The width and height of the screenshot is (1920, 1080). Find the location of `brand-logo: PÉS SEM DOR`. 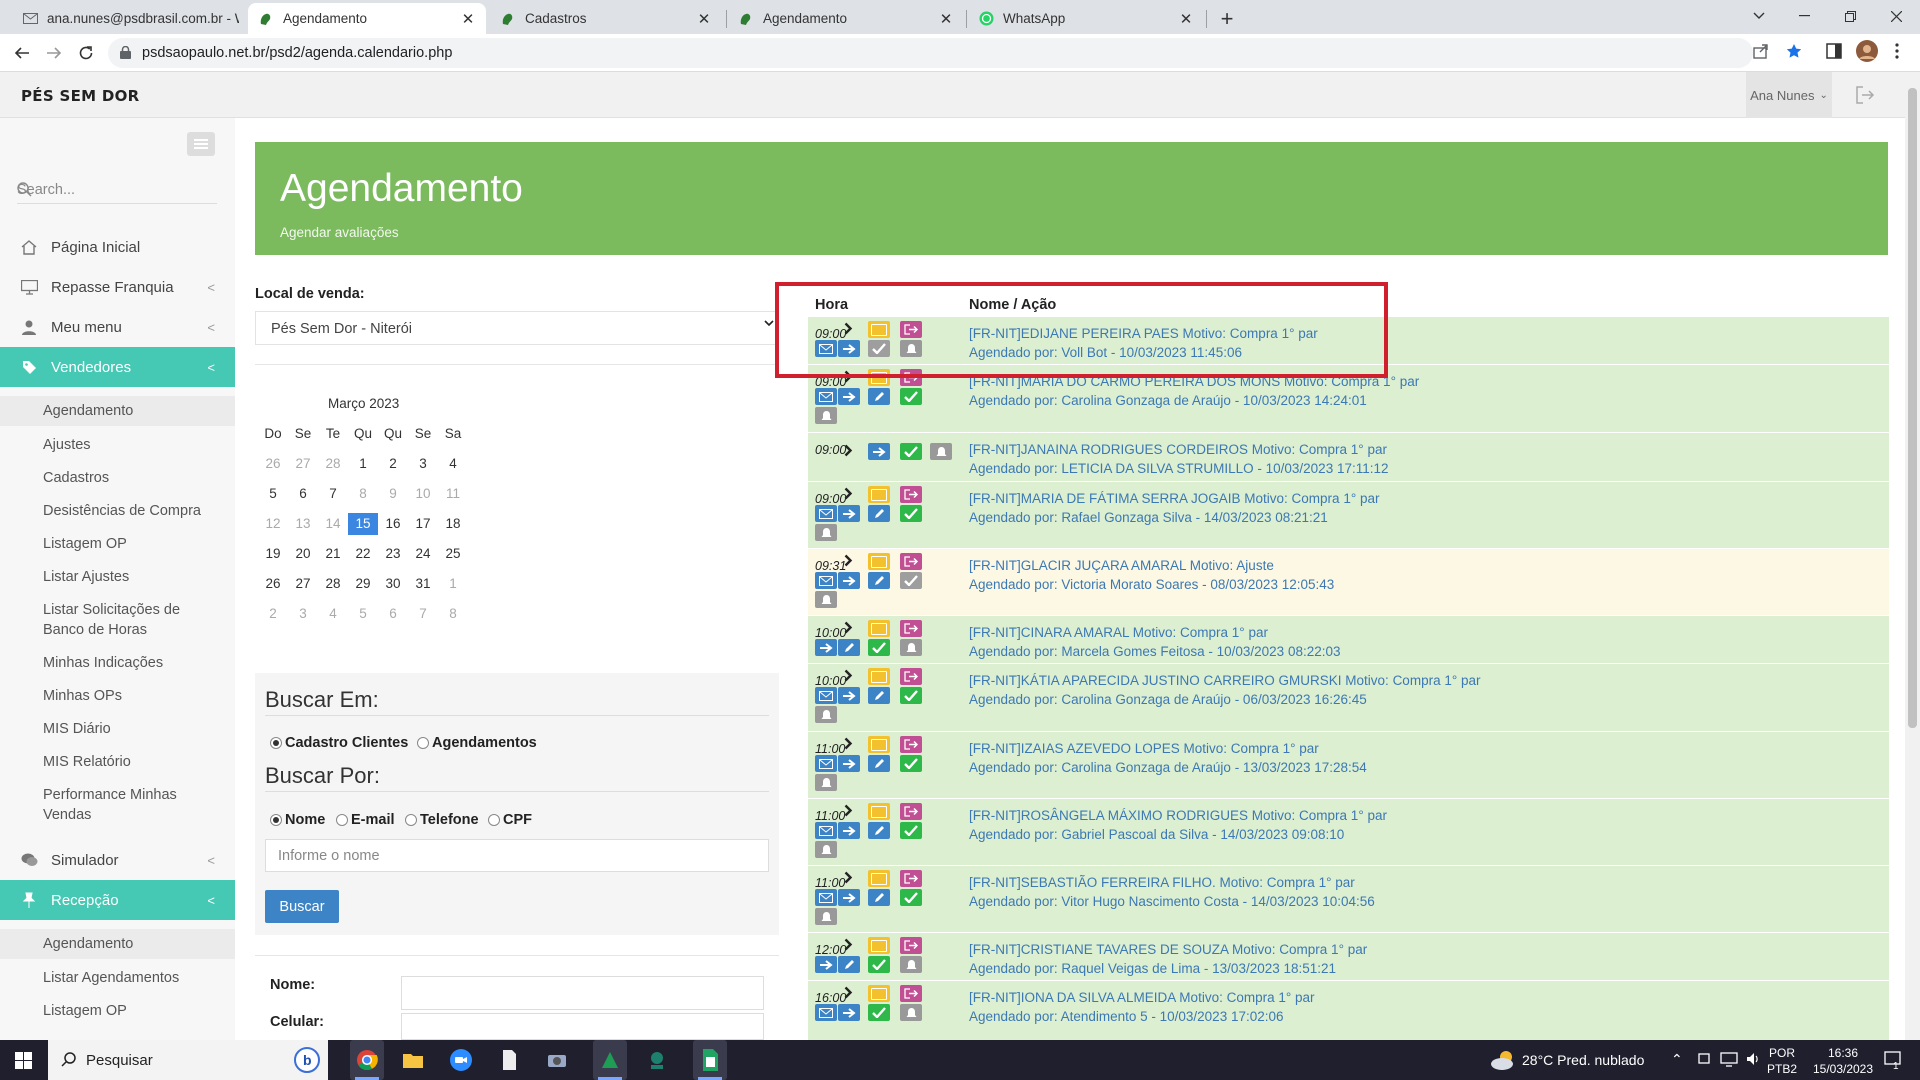

brand-logo: PÉS SEM DOR is located at coordinates (80, 96).